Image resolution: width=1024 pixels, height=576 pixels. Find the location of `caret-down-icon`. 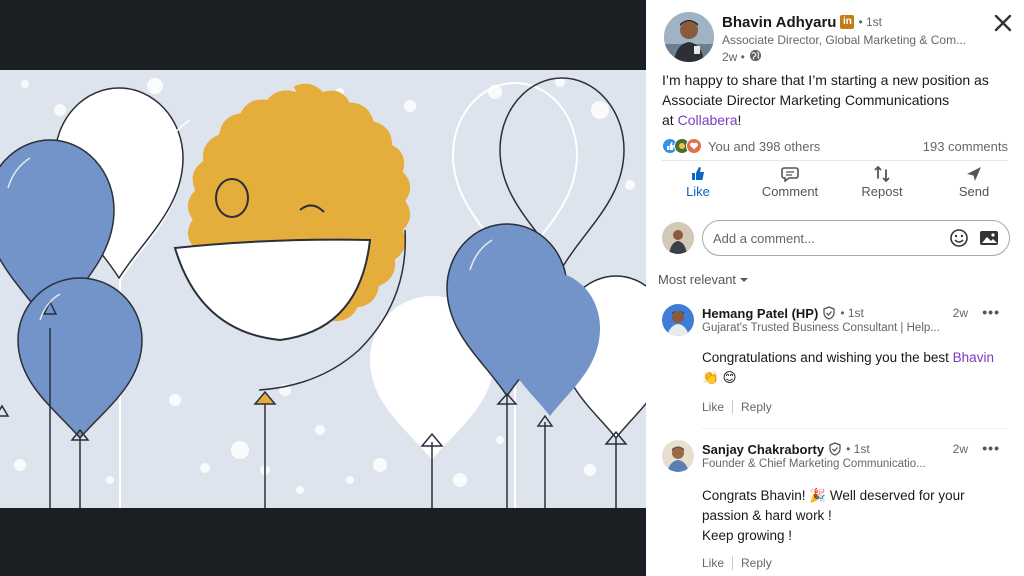

caret-down-icon is located at coordinates (744, 280).